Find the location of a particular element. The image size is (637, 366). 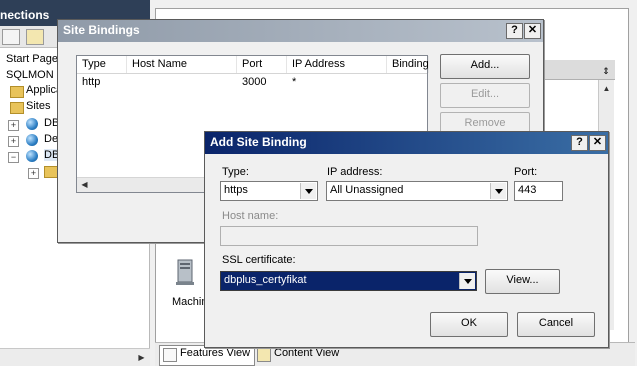

tree-label: SQLMON ( is located at coordinates (33, 75).